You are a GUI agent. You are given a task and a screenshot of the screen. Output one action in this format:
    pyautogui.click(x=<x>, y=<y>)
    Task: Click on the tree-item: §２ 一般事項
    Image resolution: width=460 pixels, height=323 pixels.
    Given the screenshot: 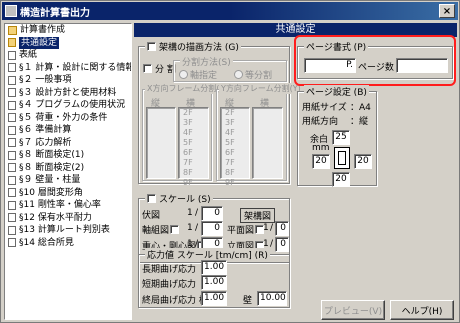 What is the action you would take?
    pyautogui.click(x=68, y=80)
    